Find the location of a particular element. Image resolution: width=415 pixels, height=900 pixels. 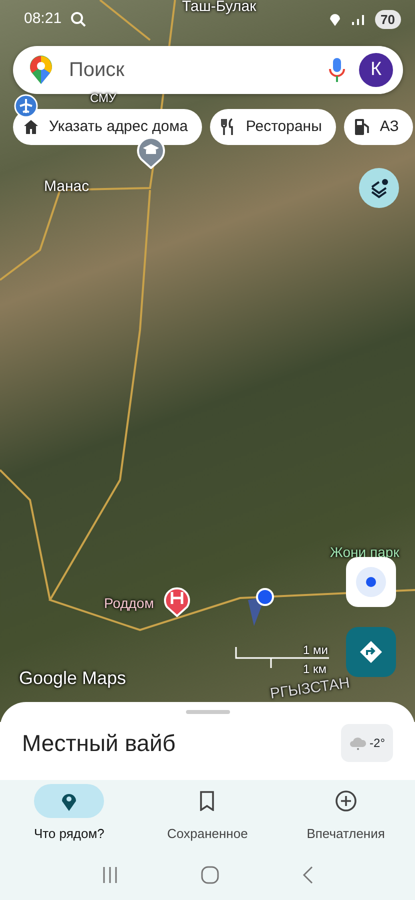

drag-handle is located at coordinates (208, 712).